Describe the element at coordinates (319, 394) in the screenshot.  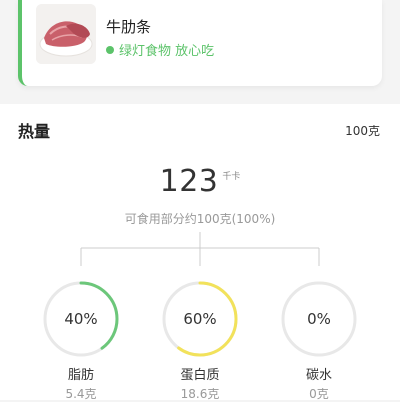
I see `carbs-amount: 0克` at that location.